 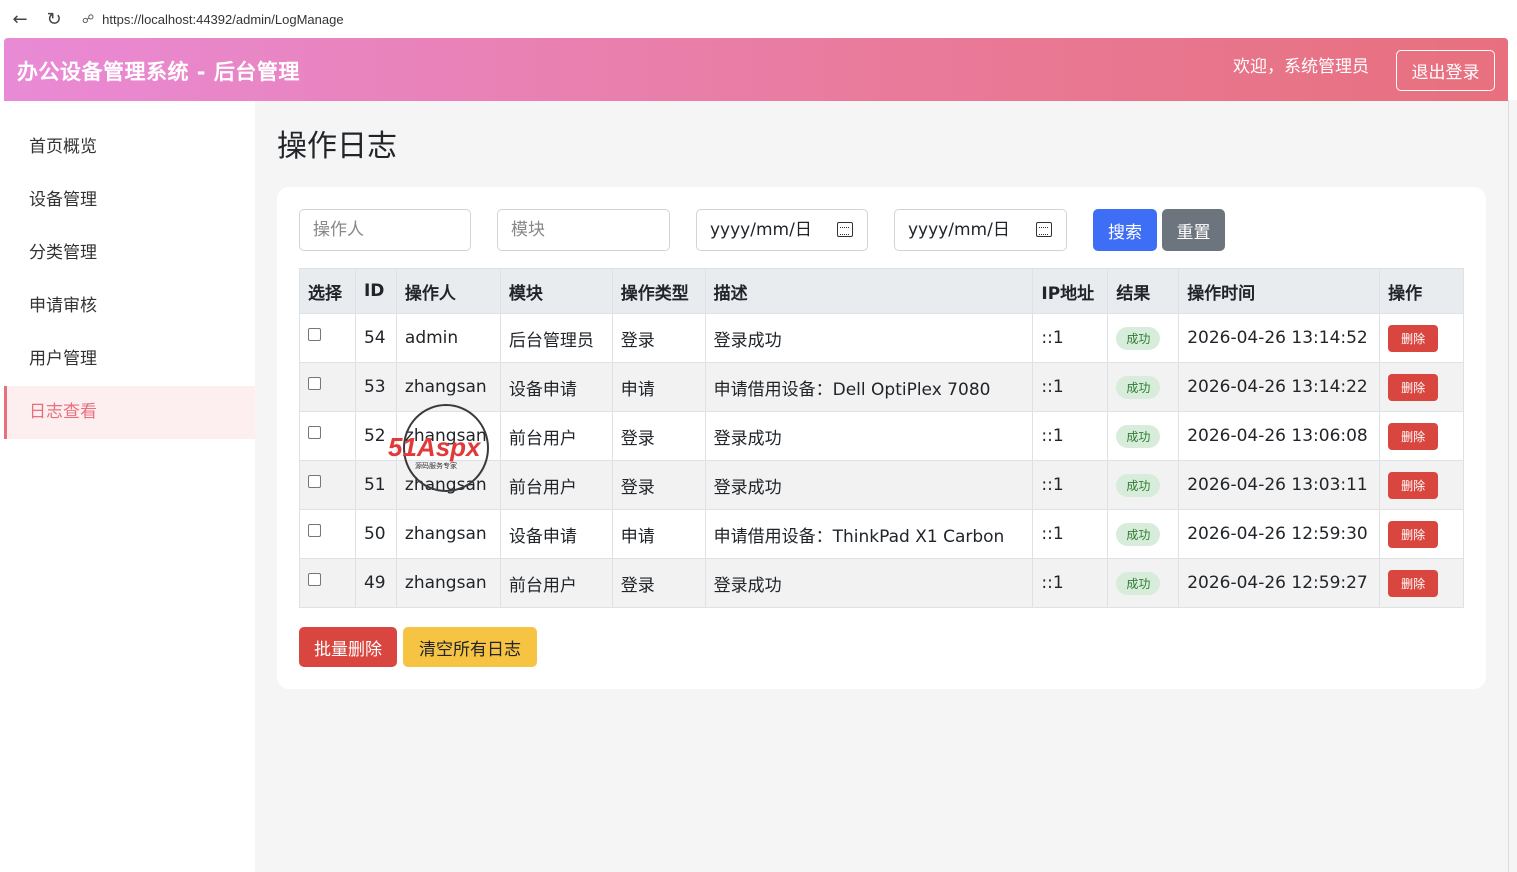 What do you see at coordinates (1193, 230) in the screenshot?
I see `reset-button: 重置` at bounding box center [1193, 230].